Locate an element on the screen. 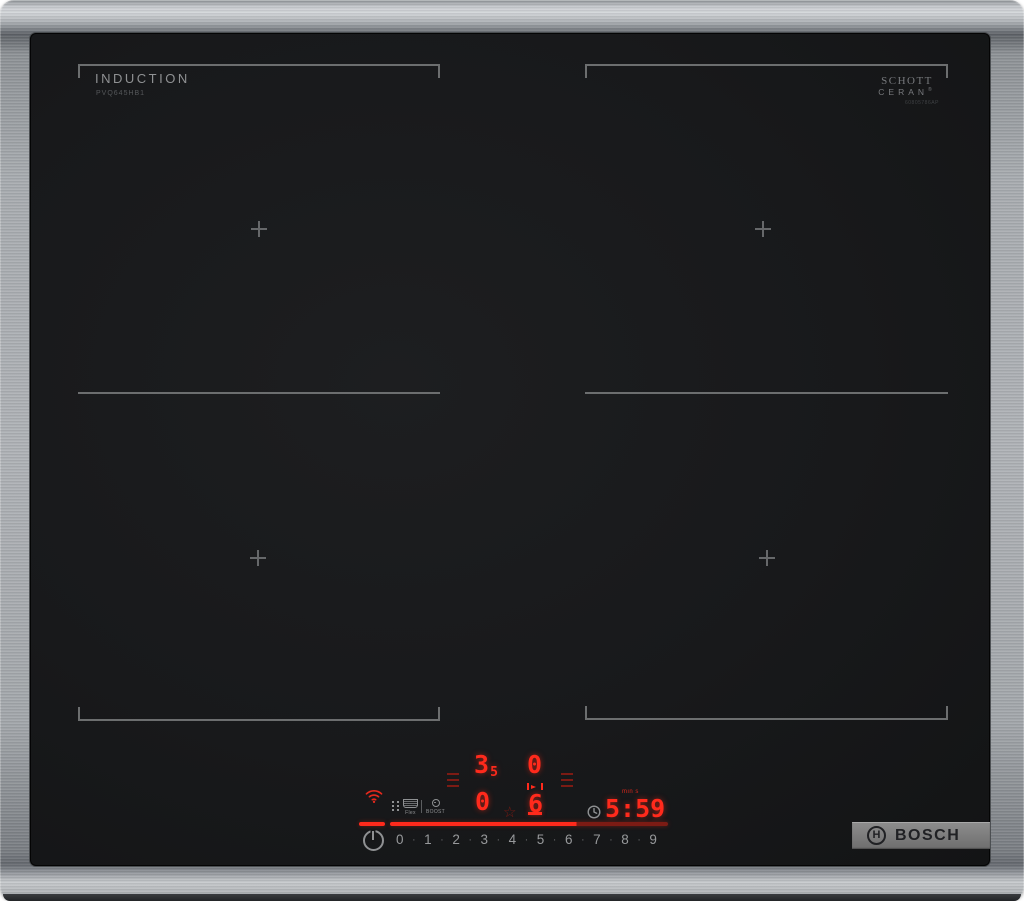 Image resolution: width=1024 pixels, height=901 pixels. power-icon is located at coordinates (373, 840).